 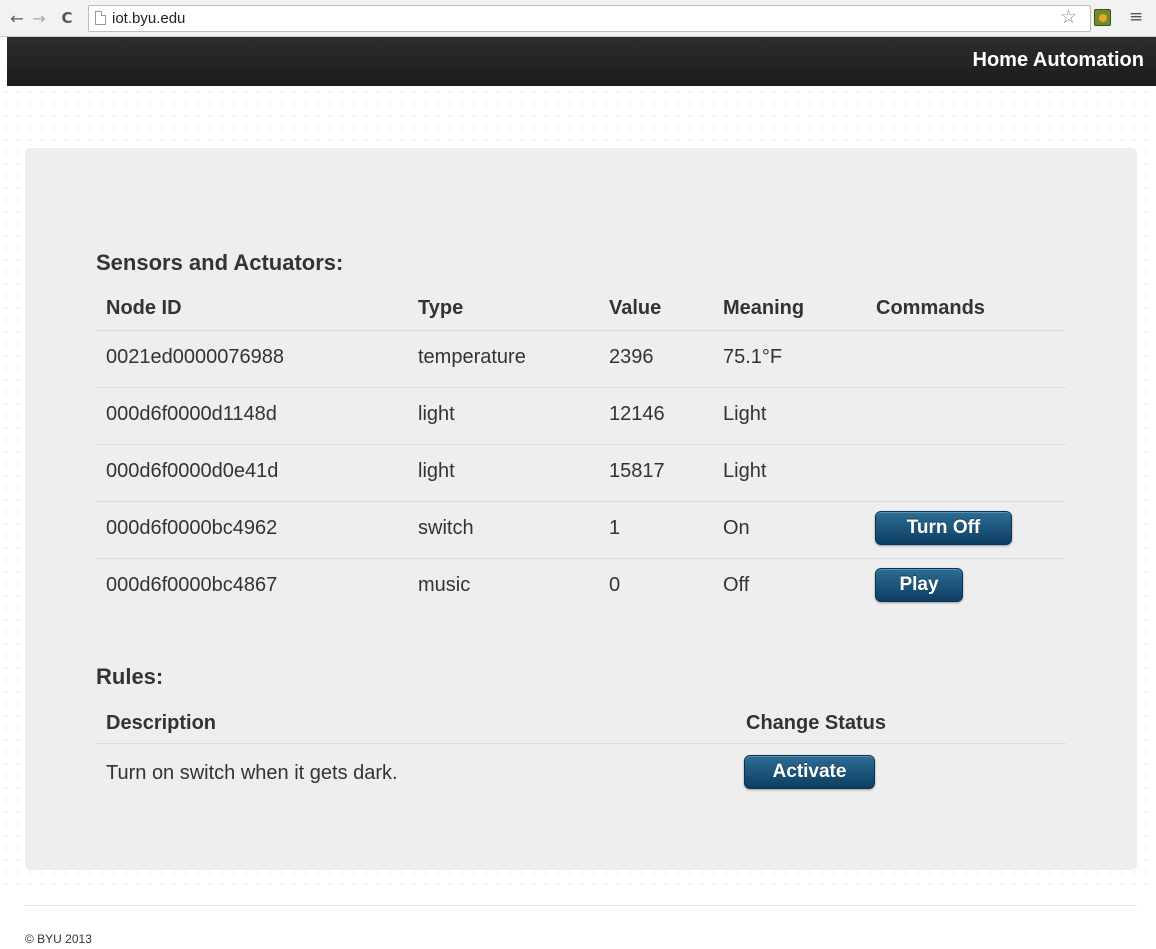 What do you see at coordinates (252, 773) in the screenshot?
I see `cell-rule-description: Turn on switch when it gets dark.` at bounding box center [252, 773].